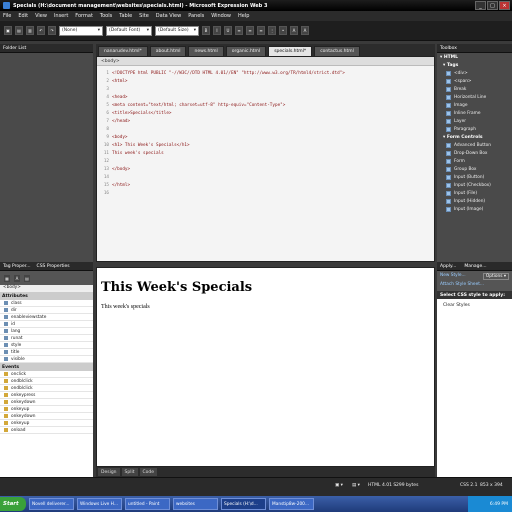 The height and width of the screenshot is (512, 512). Describe the element at coordinates (46, 345) in the screenshot. I see `attribute-row: style` at that location.